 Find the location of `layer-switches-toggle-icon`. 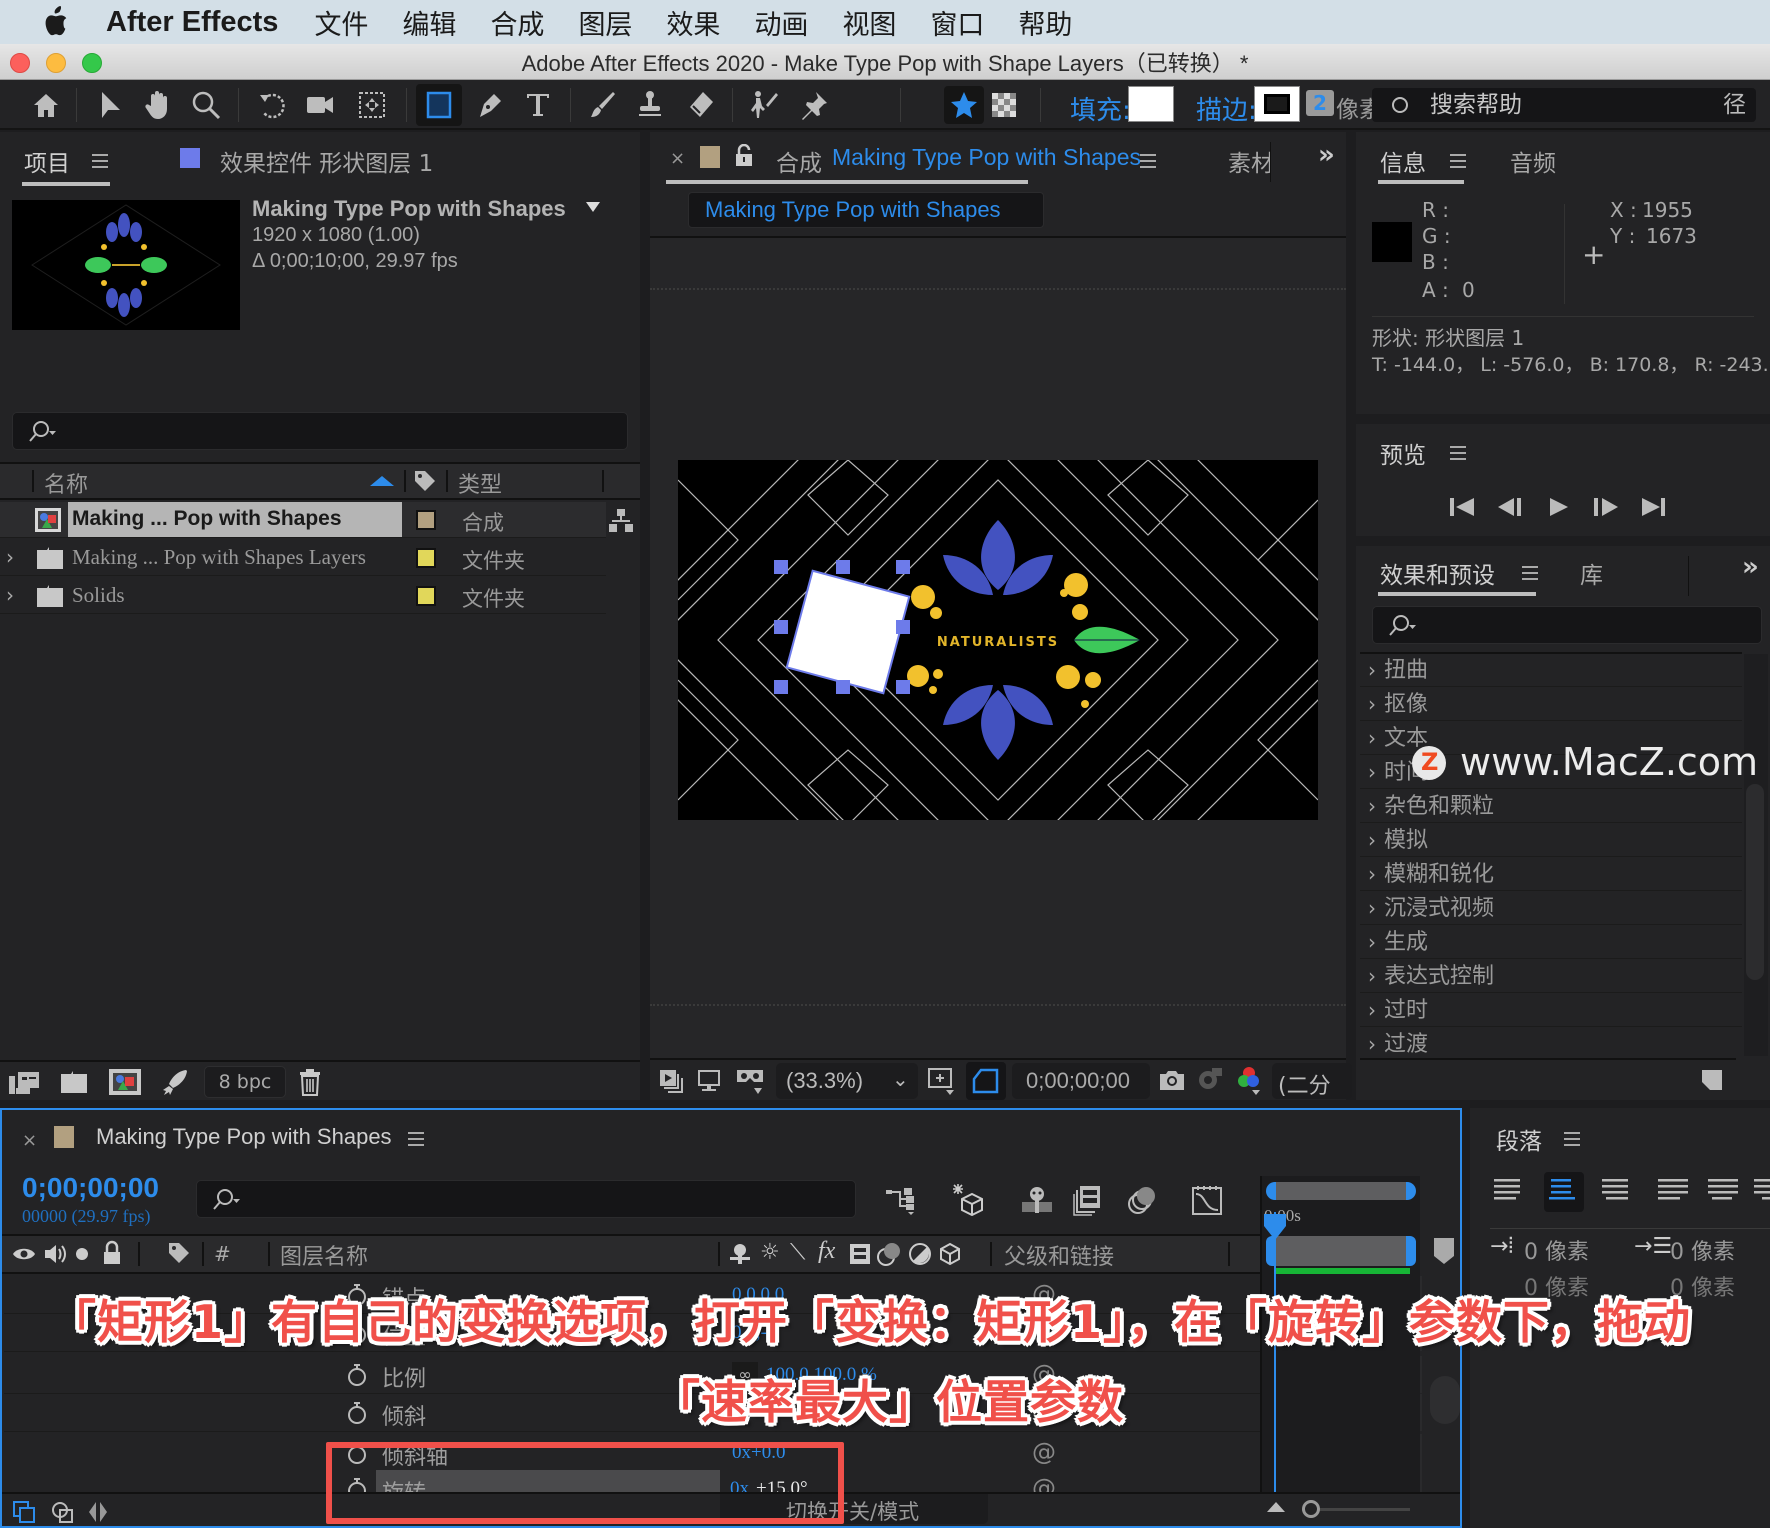

layer-switches-toggle-icon is located at coordinates (25, 1512).